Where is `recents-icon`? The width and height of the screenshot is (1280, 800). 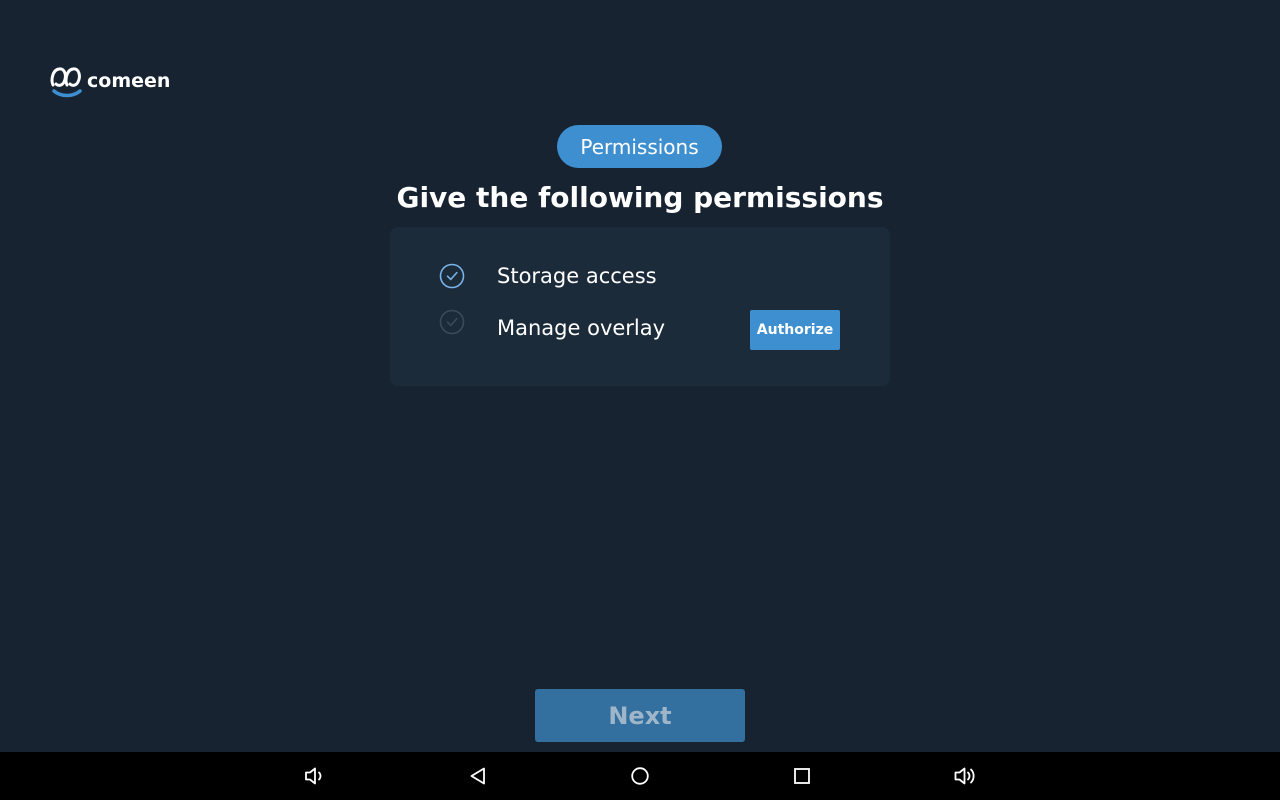 recents-icon is located at coordinates (802, 776).